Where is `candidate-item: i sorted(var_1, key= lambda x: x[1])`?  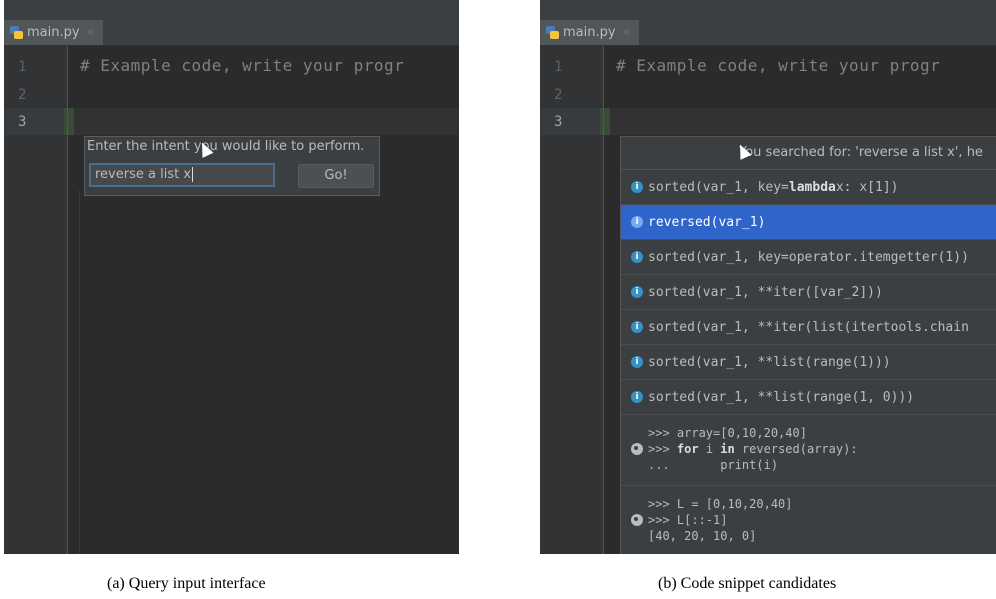
candidate-item: i sorted(var_1, key= lambda x: x[1]) is located at coordinates (808, 187).